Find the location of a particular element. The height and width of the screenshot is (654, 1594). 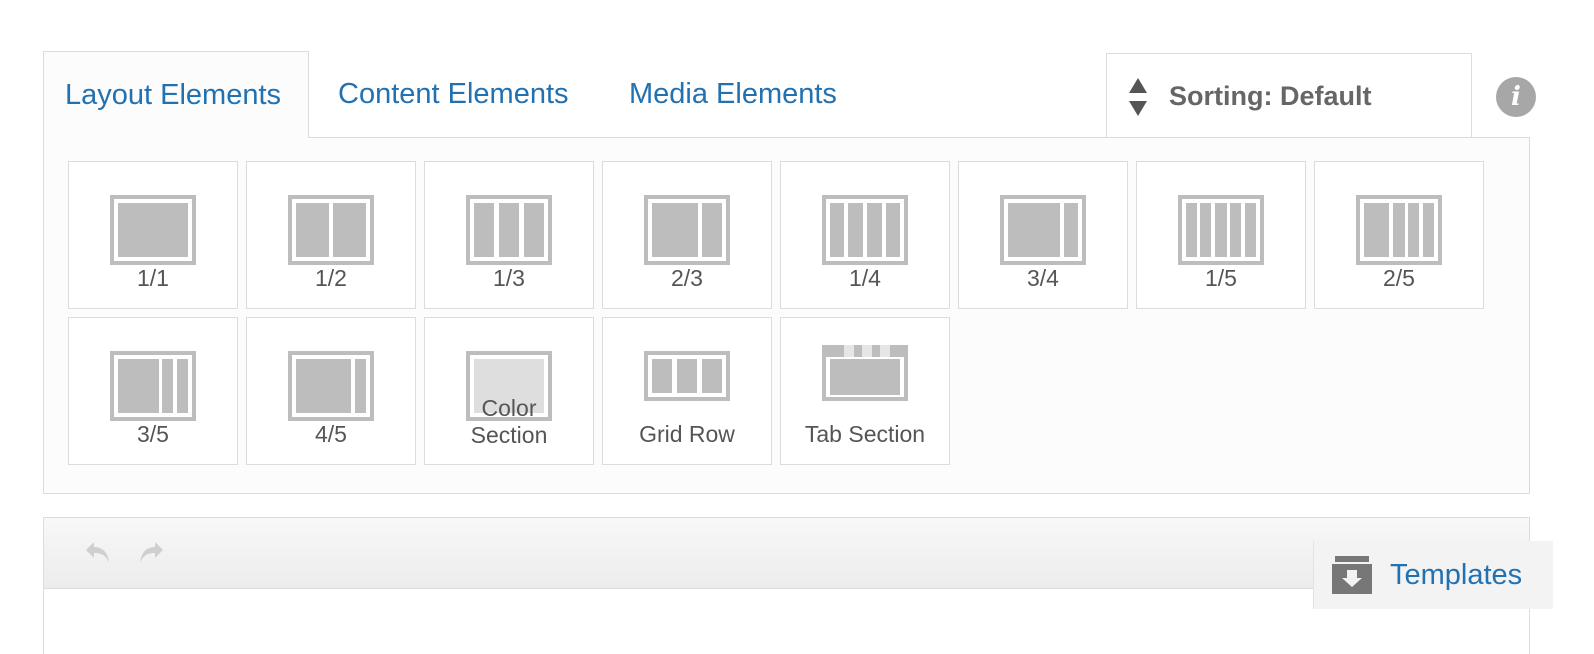

tab-media-elements: Media Elements is located at coordinates (733, 94).